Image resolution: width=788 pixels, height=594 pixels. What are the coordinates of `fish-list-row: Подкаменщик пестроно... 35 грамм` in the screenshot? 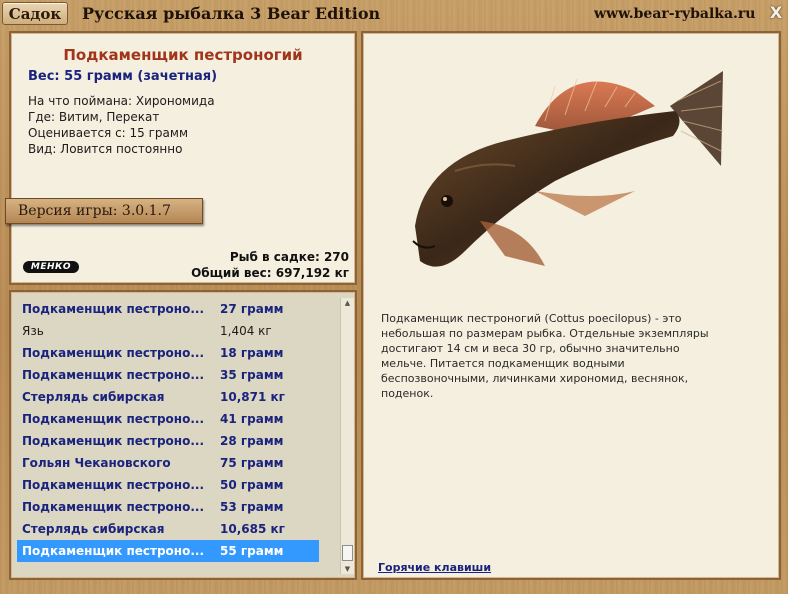 It's located at (168, 375).